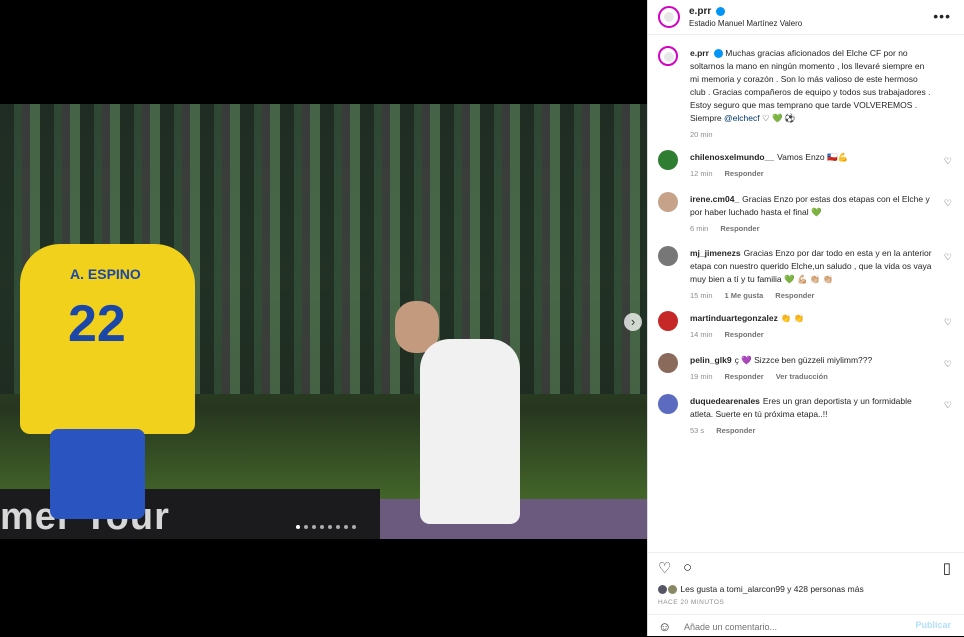 This screenshot has width=964, height=637. I want to click on header-username-text: e.prr, so click(700, 11).